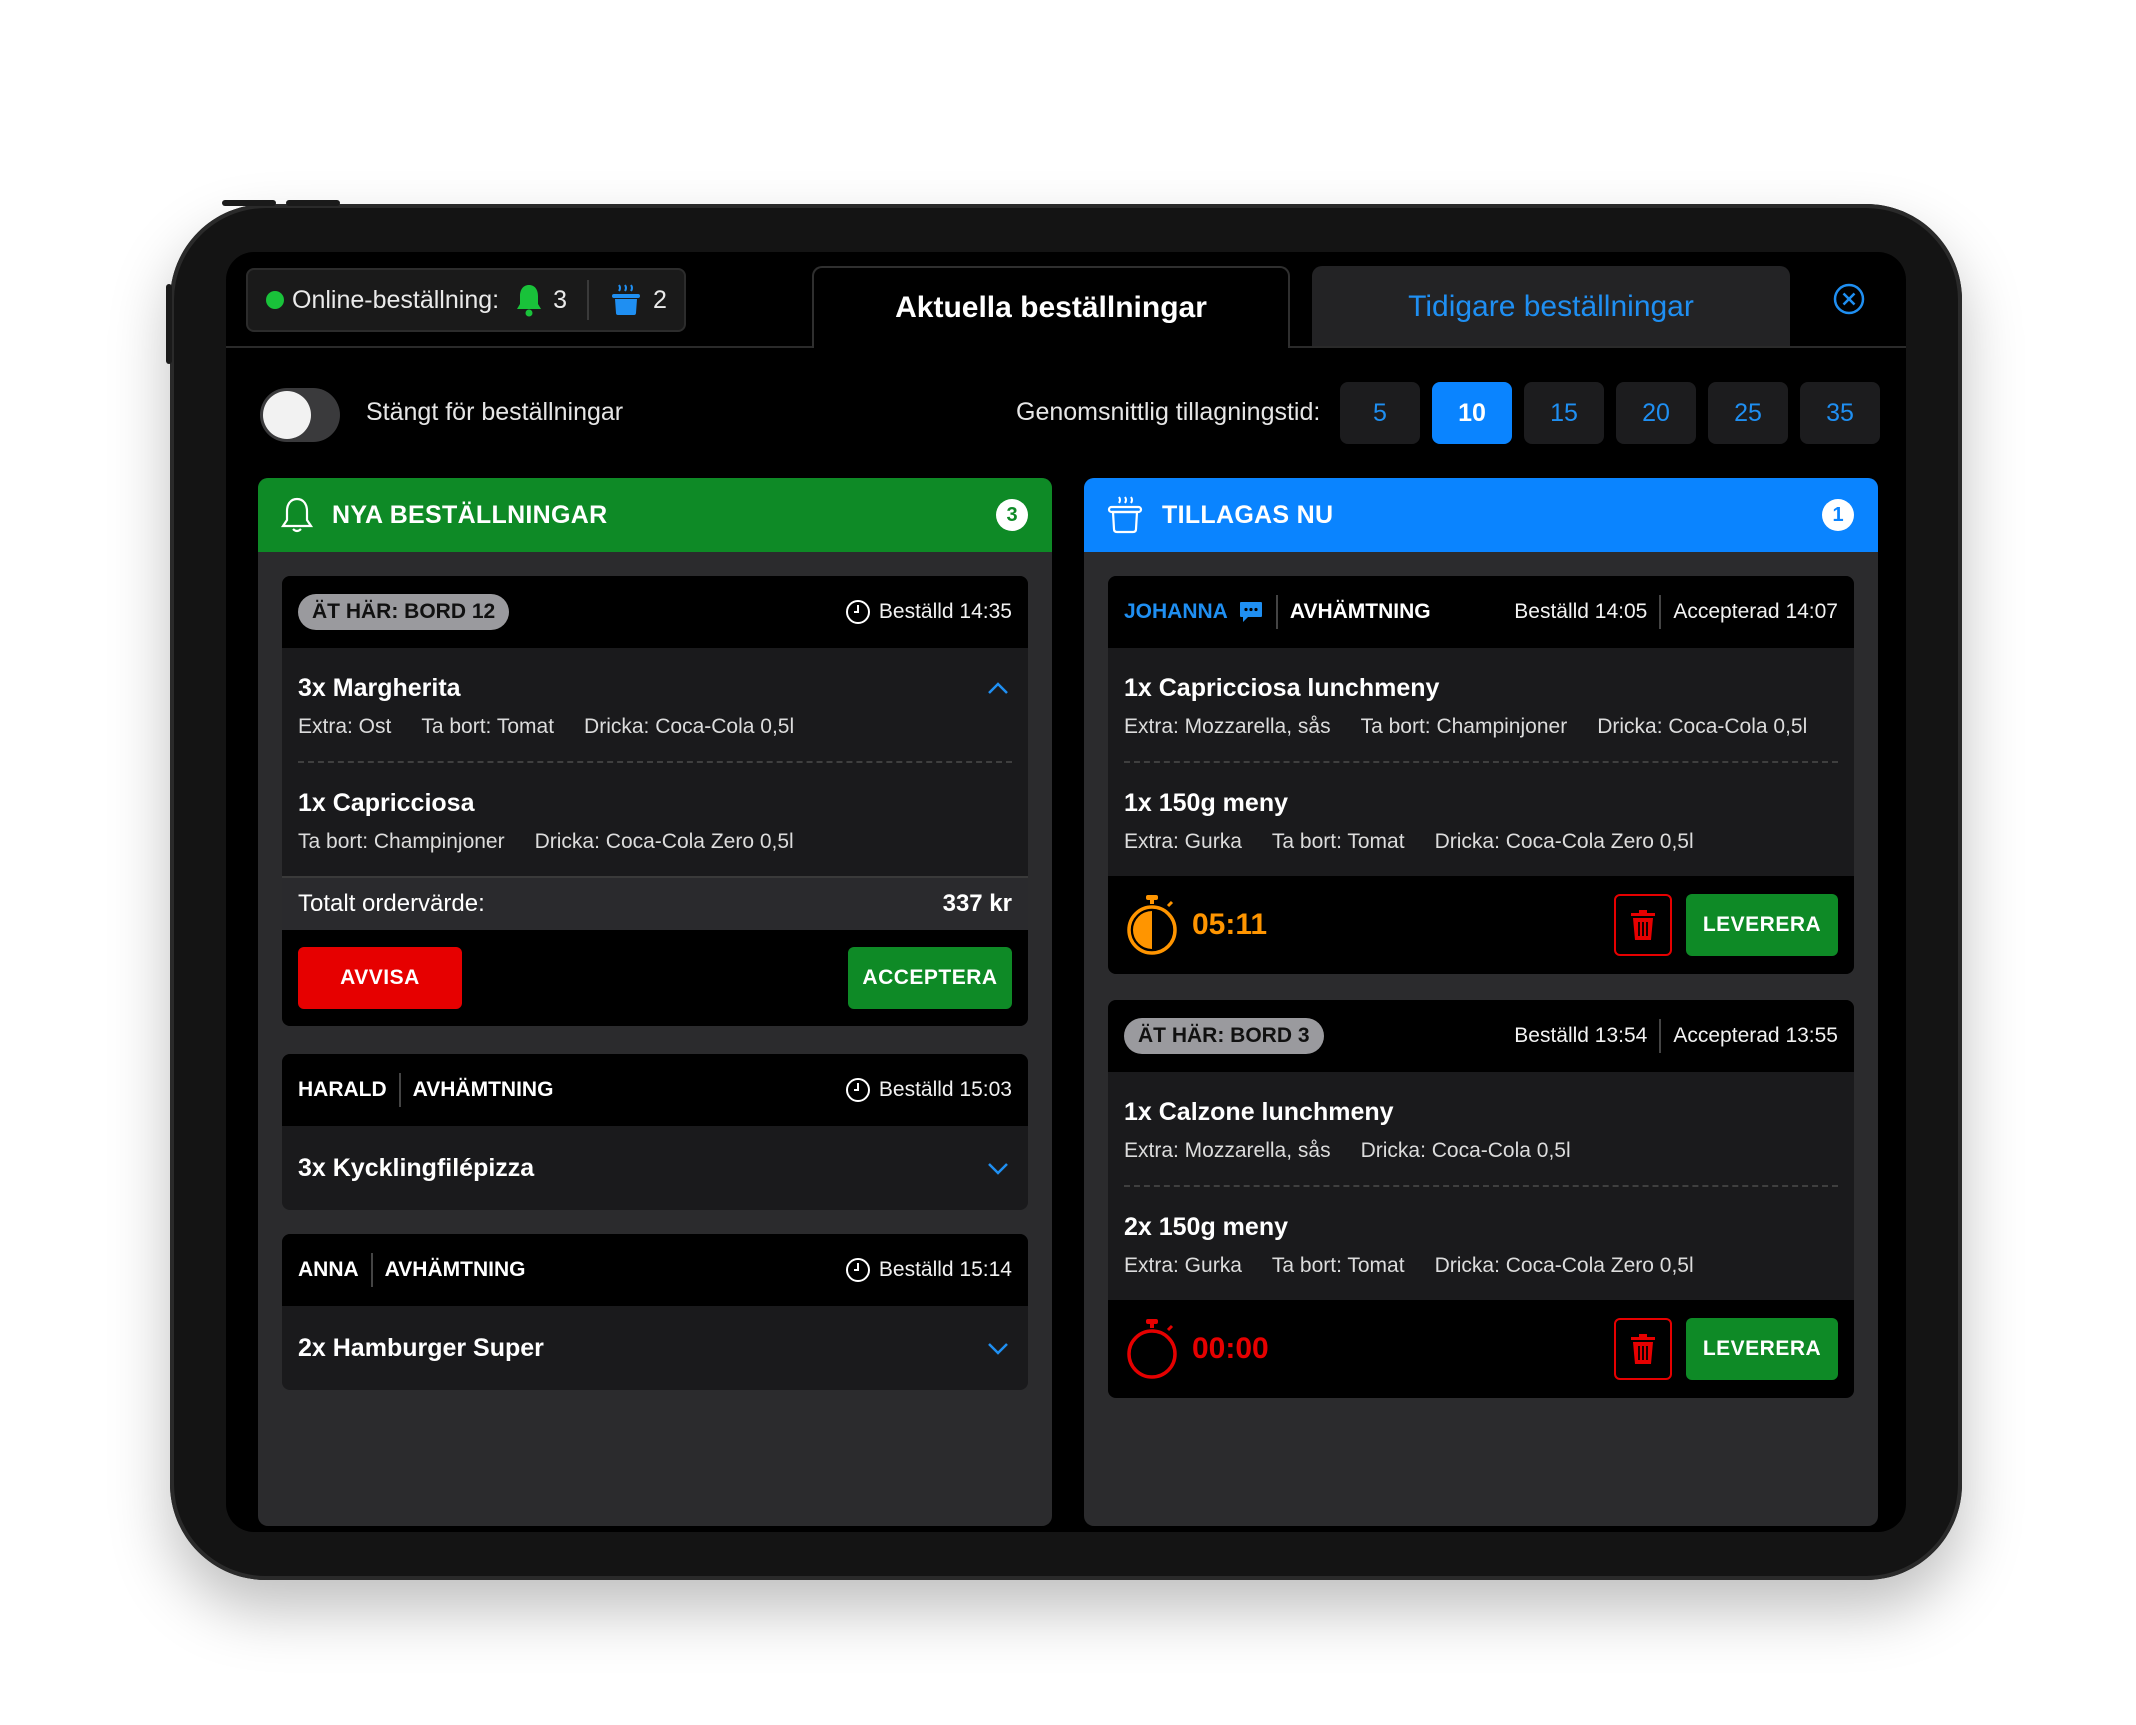 The image size is (2136, 1725). I want to click on order-times: Beställd 14:05 Accepterad 14:07, so click(1676, 612).